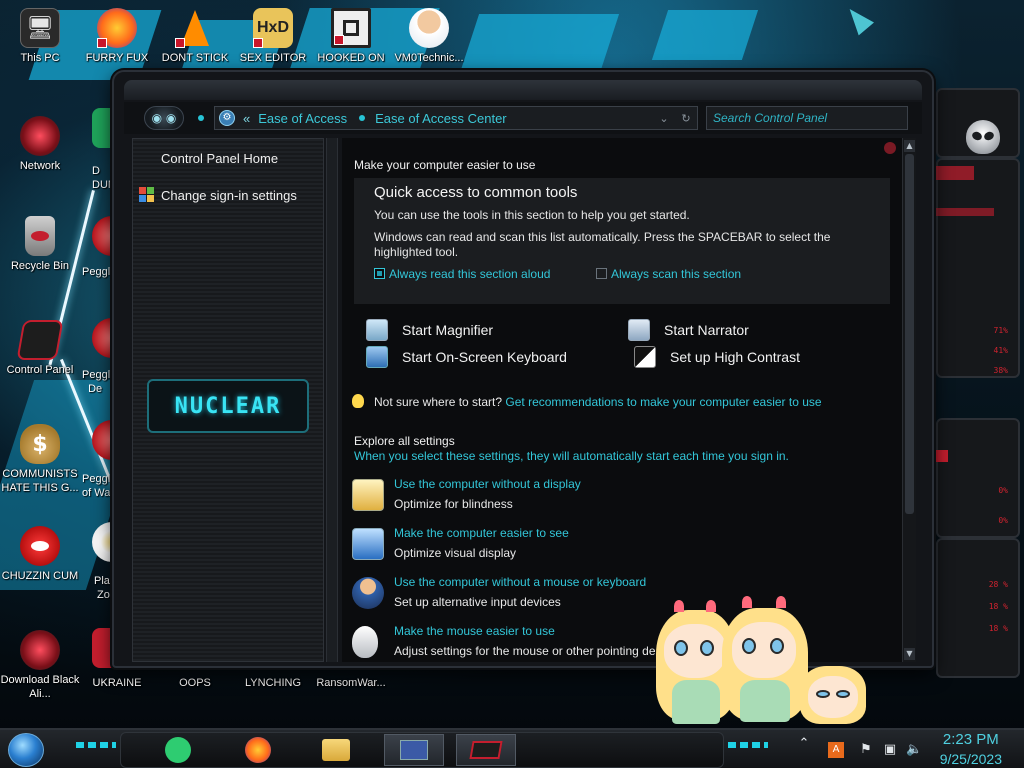 The width and height of the screenshot is (1024, 768). Describe the element at coordinates (201, 118) in the screenshot. I see `recent-pages-dot` at that location.